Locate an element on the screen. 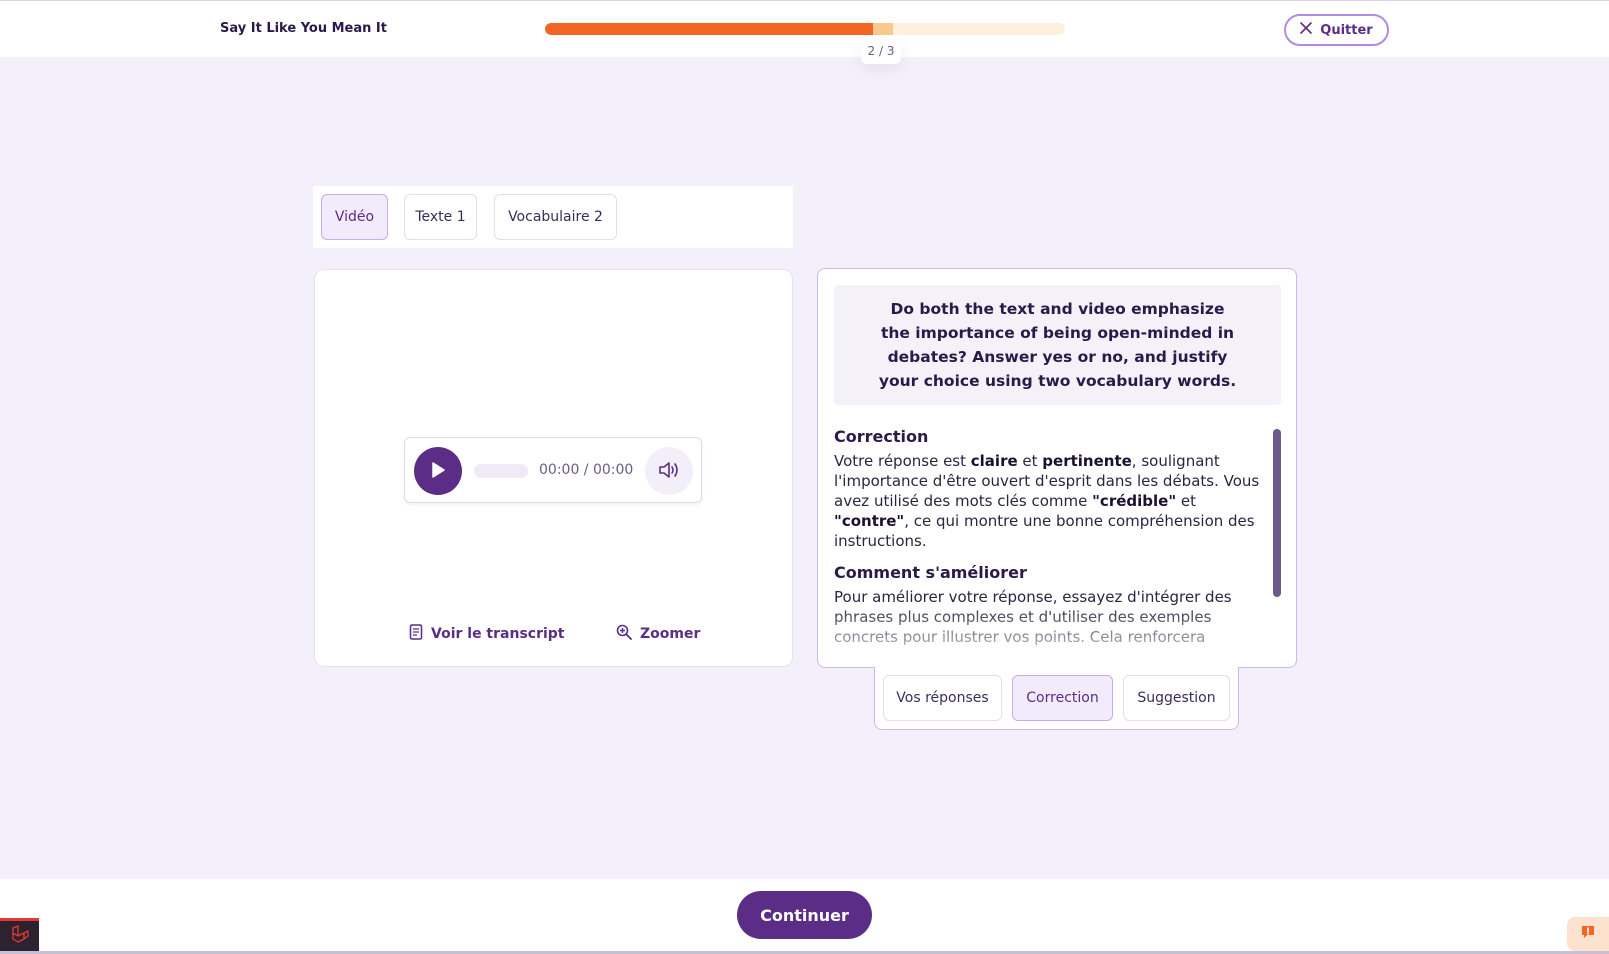 The width and height of the screenshot is (1609, 954). play-button is located at coordinates (438, 471).